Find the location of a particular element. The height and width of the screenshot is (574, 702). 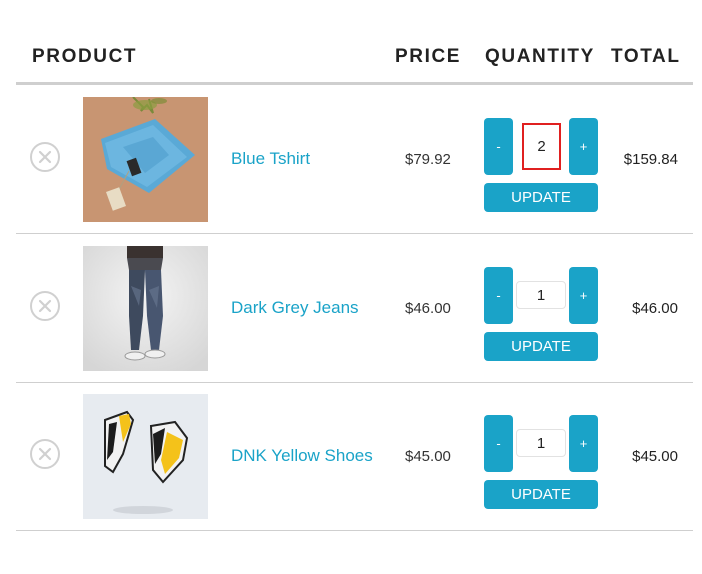

product-image-dark-grey-jeans is located at coordinates (145, 308).